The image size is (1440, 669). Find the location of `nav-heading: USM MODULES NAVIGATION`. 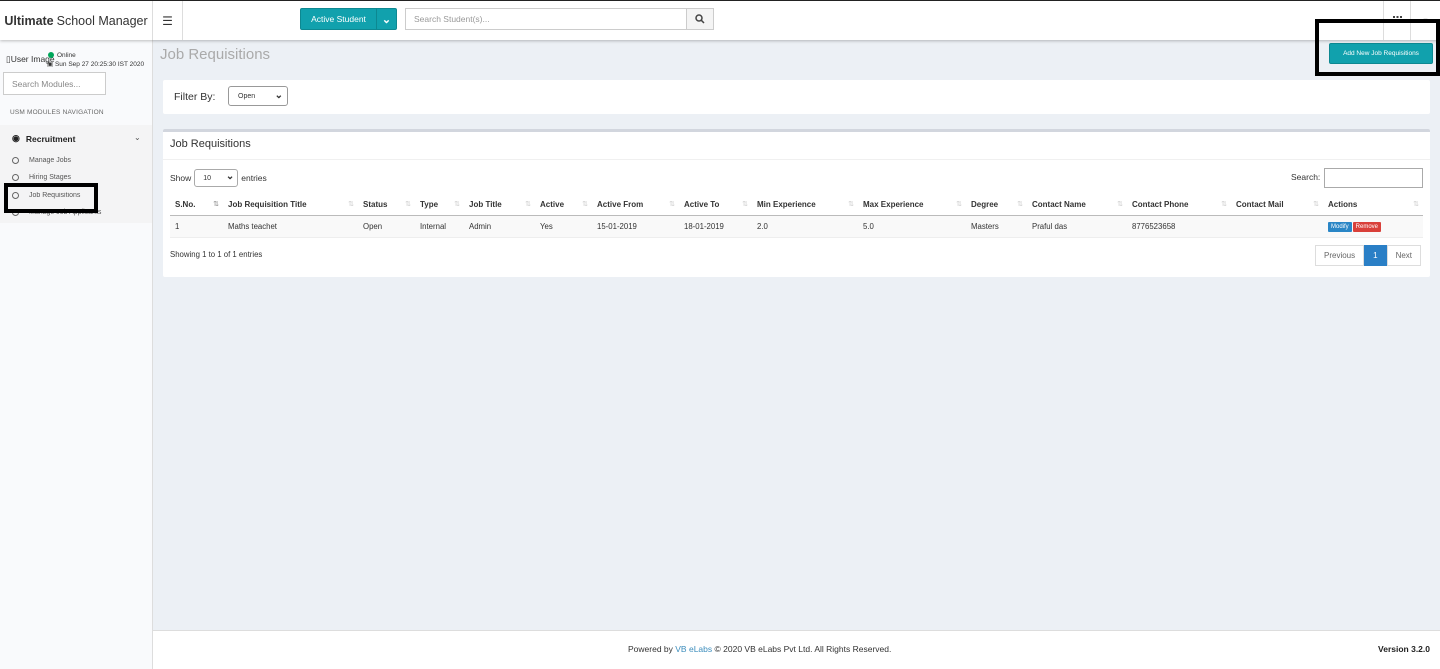

nav-heading: USM MODULES NAVIGATION is located at coordinates (57, 112).